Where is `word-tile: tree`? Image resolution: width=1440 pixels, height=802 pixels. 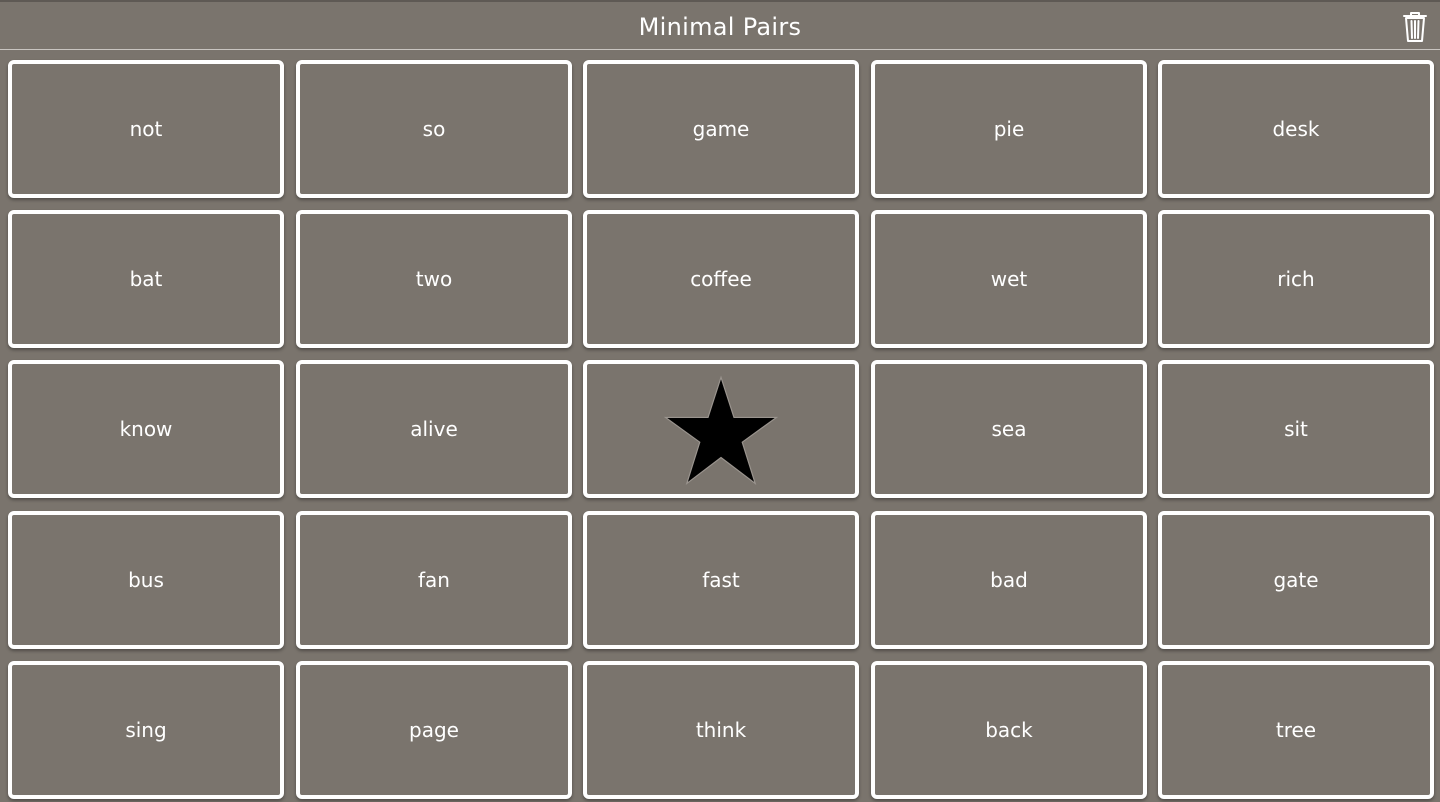 word-tile: tree is located at coordinates (1296, 730).